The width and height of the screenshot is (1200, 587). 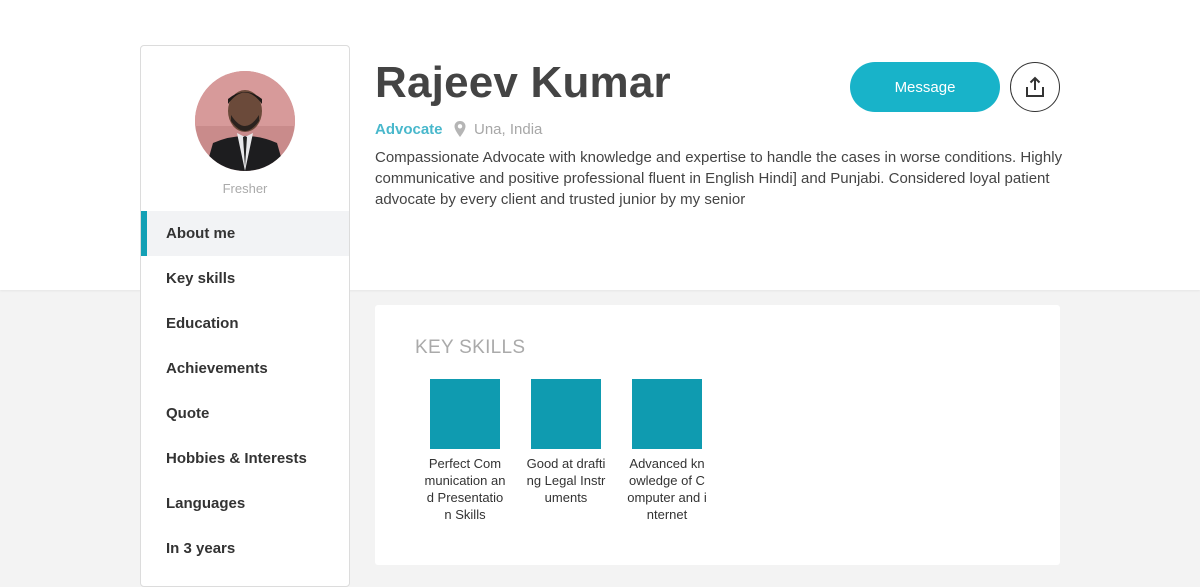 What do you see at coordinates (245, 368) in the screenshot?
I see `sidebar-item-achievements: Achievements` at bounding box center [245, 368].